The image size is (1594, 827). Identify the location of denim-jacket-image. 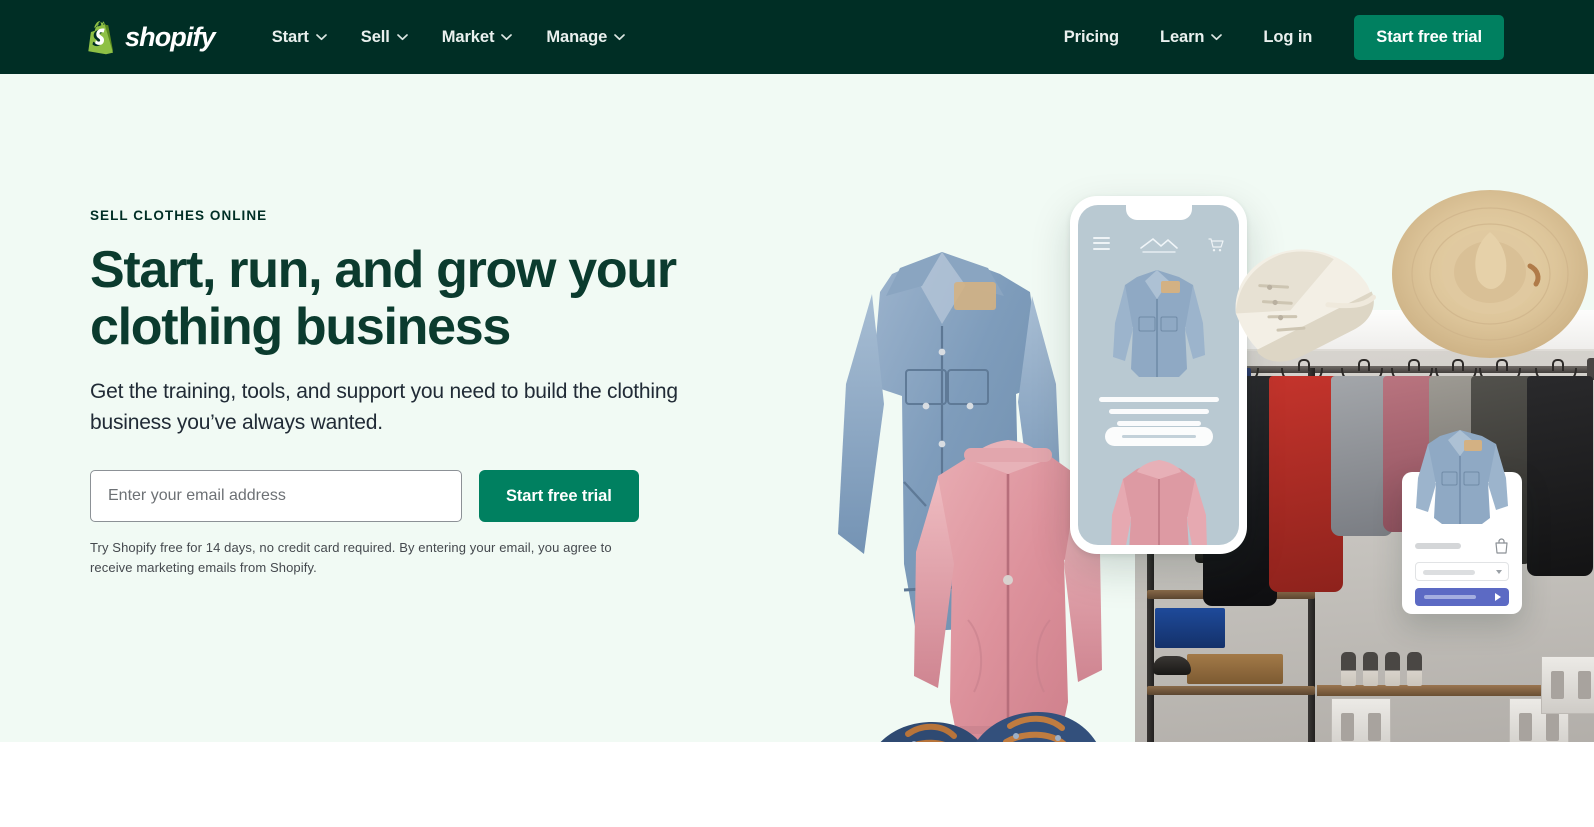
(945, 449).